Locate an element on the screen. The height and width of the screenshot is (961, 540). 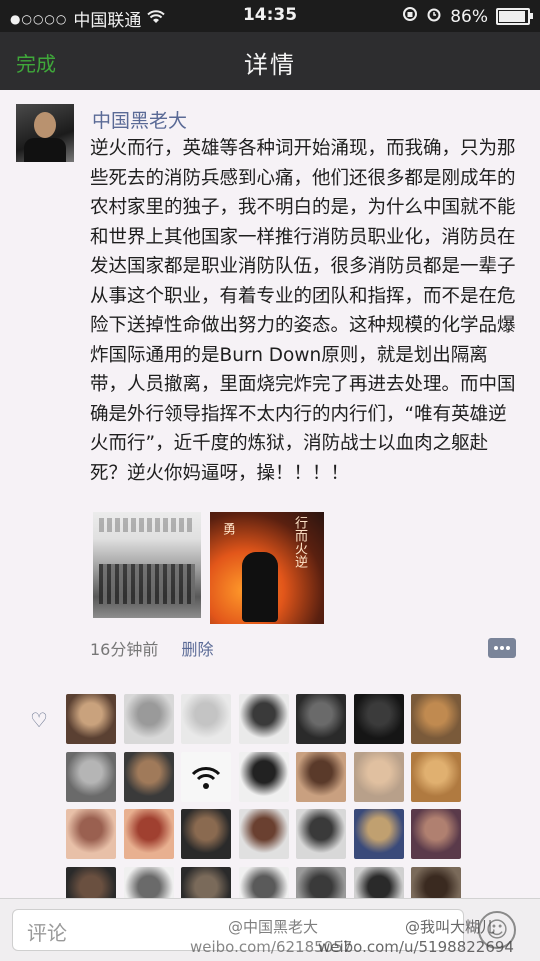
rotation-lock-icon is located at coordinates (410, 16).